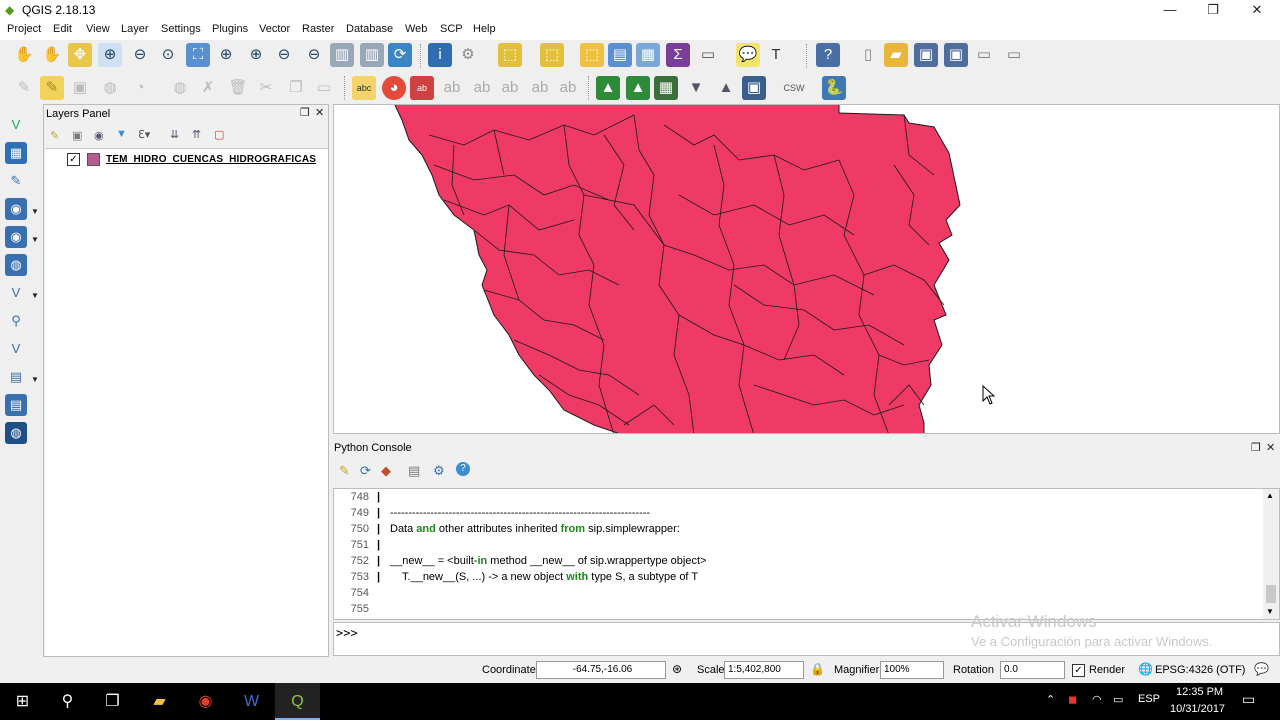 The width and height of the screenshot is (1280, 720). What do you see at coordinates (251, 701) in the screenshot?
I see `word-icon: W` at bounding box center [251, 701].